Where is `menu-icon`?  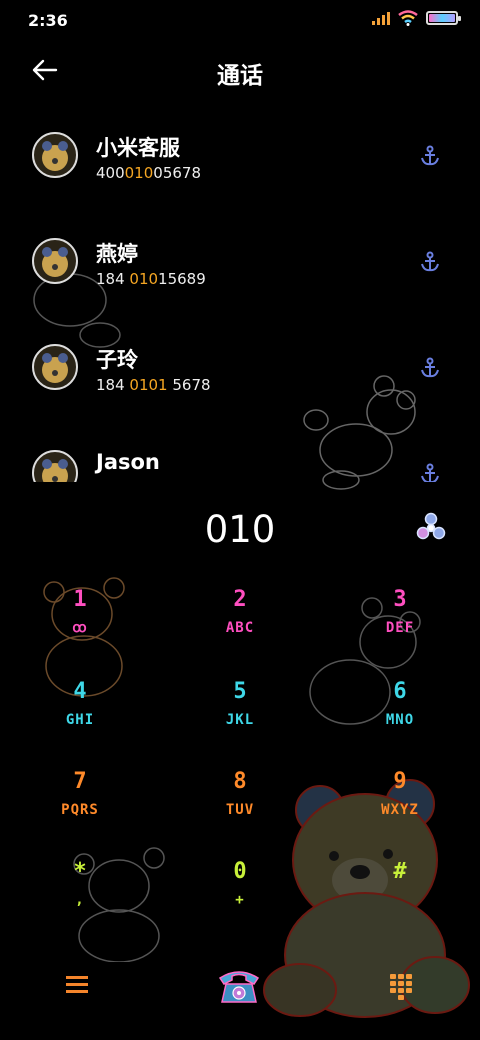 menu-icon is located at coordinates (77, 985).